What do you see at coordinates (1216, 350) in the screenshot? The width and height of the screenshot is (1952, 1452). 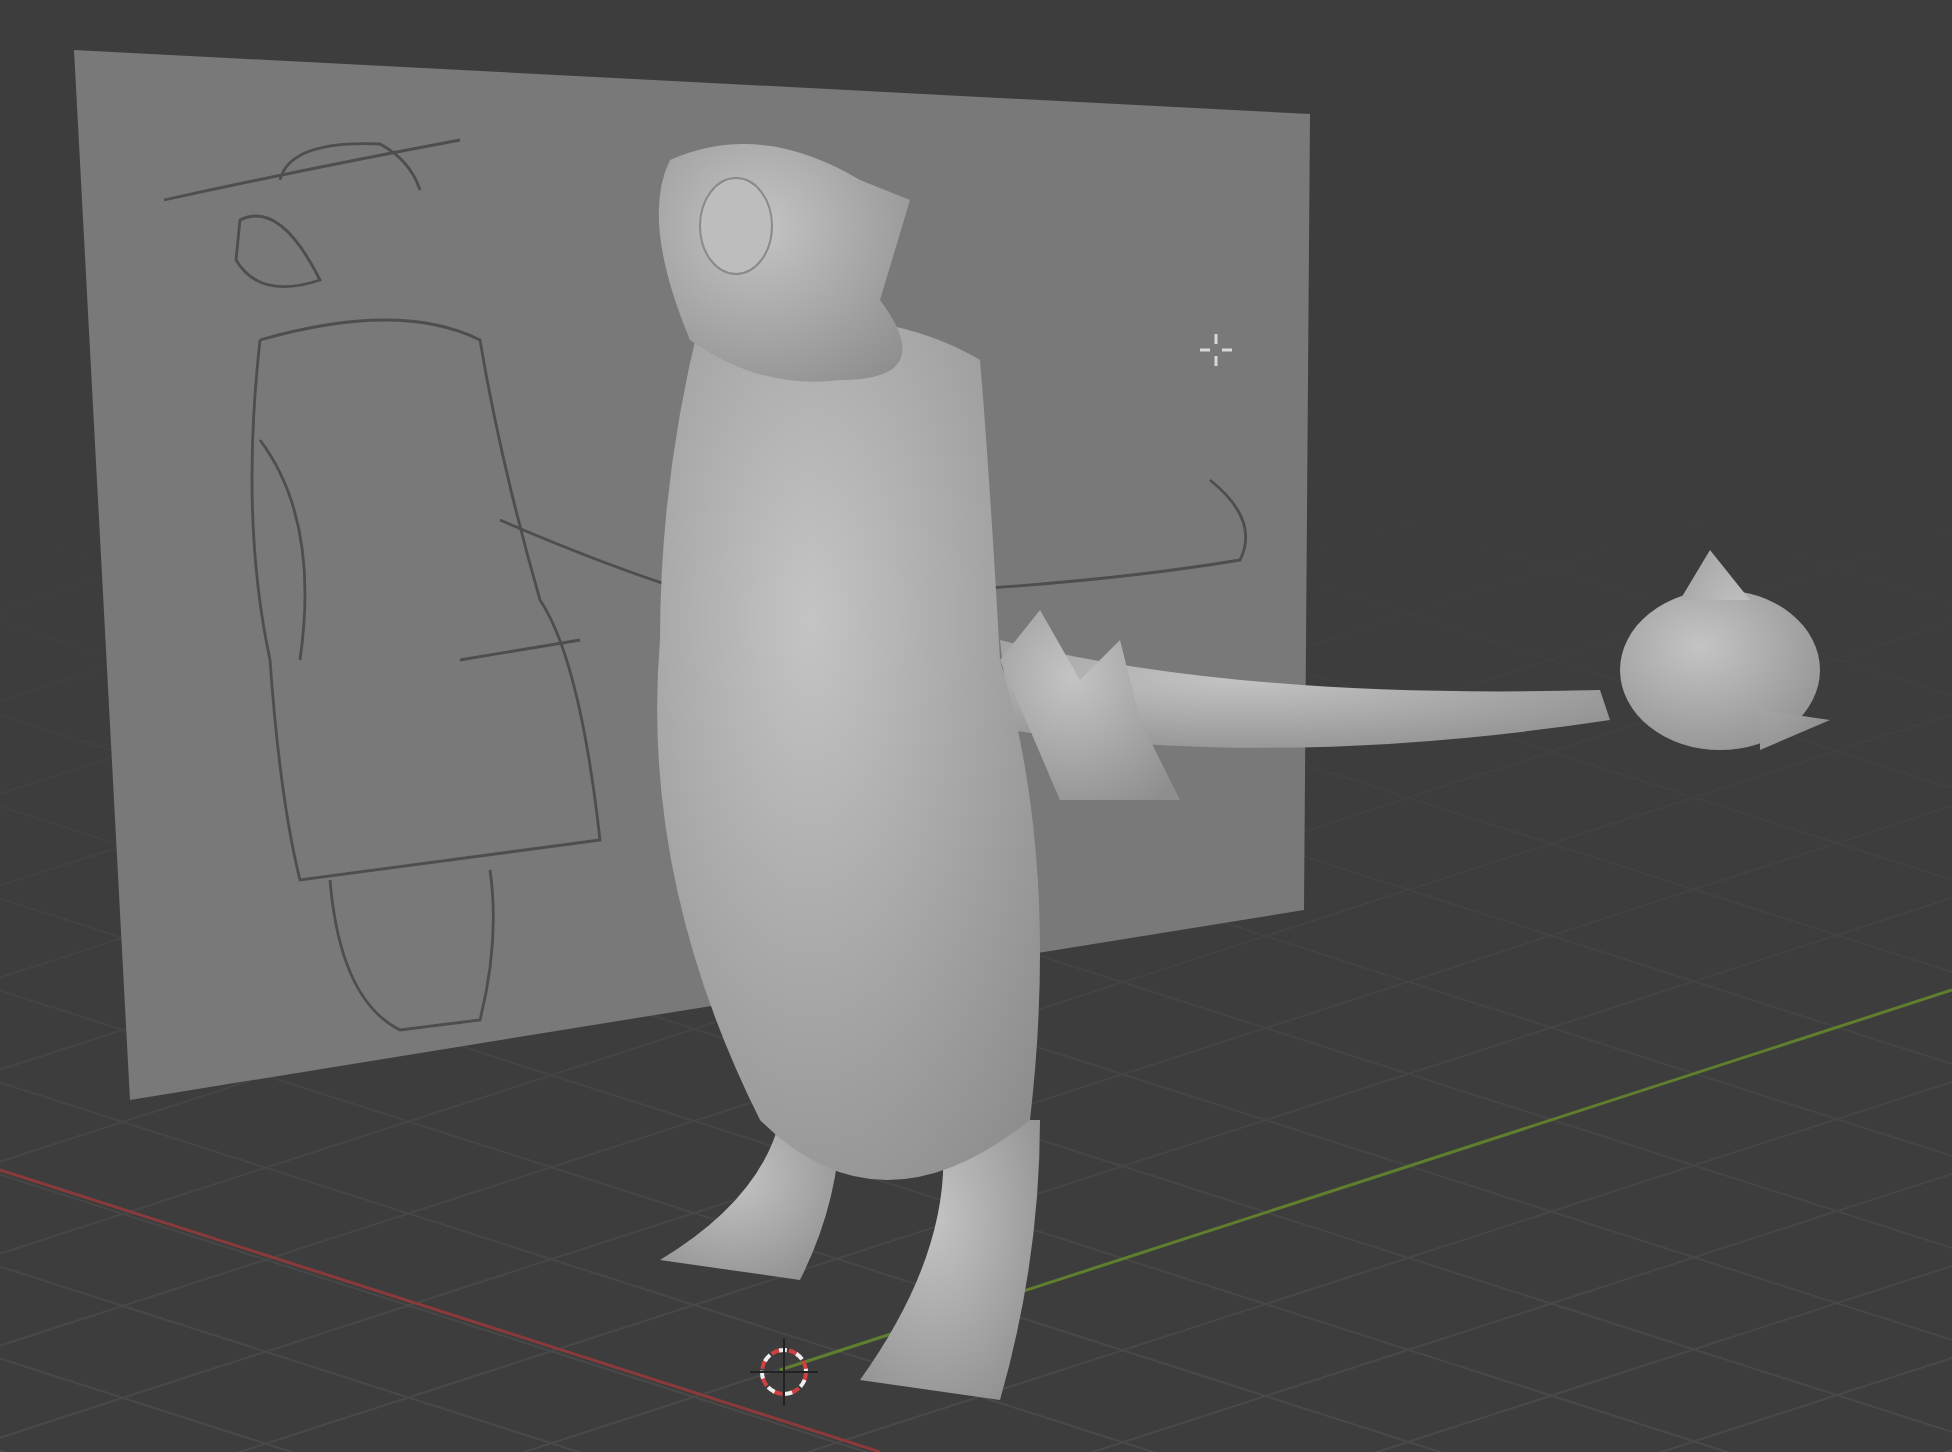 I see `crosshair-icon` at bounding box center [1216, 350].